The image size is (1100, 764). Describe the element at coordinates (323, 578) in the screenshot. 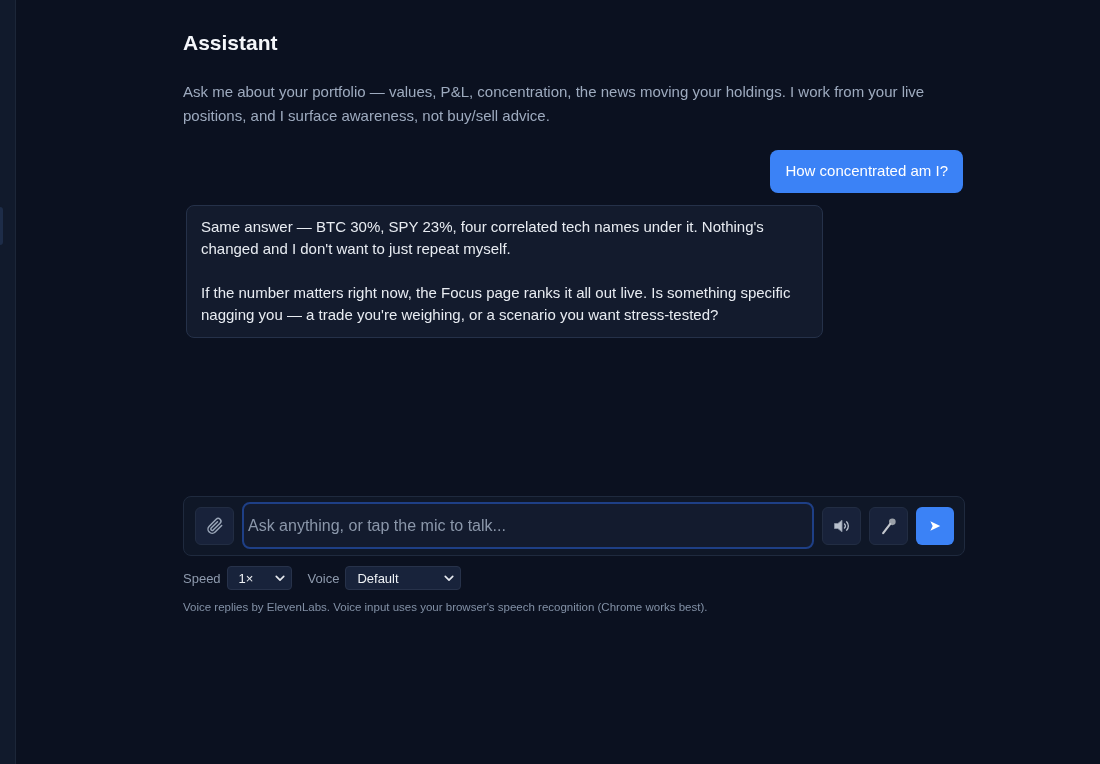

I see `setting-label: Voice` at that location.